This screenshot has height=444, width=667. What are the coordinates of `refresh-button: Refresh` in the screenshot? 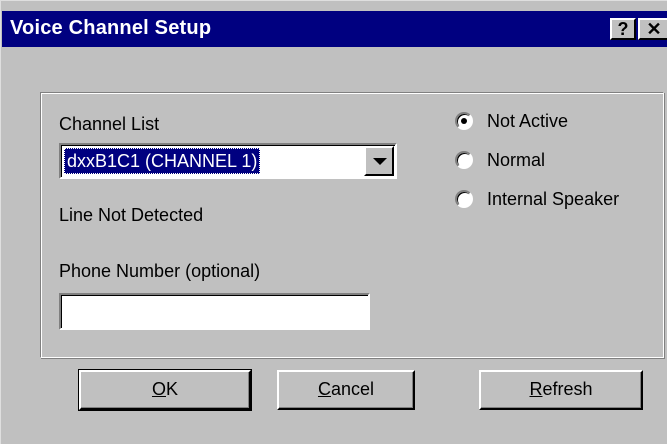 It's located at (561, 390).